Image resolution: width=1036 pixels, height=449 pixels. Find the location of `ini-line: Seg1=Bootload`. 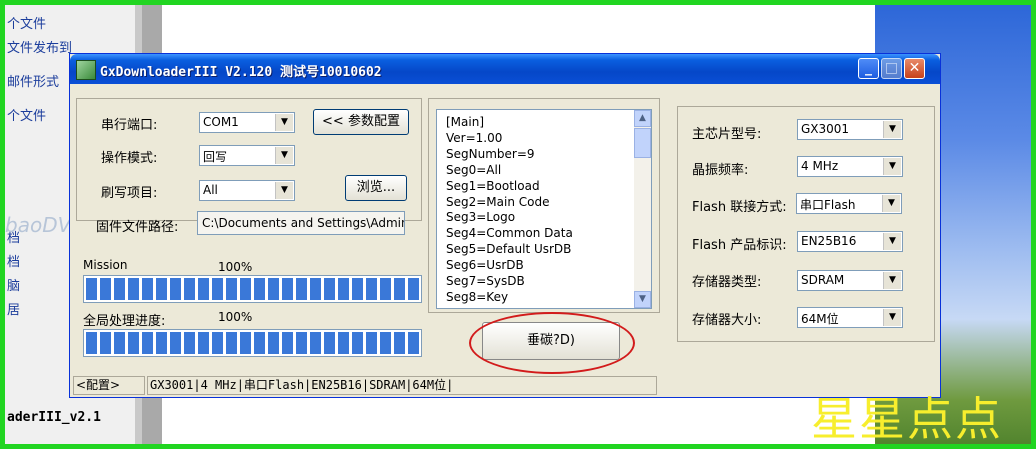

ini-line: Seg1=Bootload is located at coordinates (493, 185).